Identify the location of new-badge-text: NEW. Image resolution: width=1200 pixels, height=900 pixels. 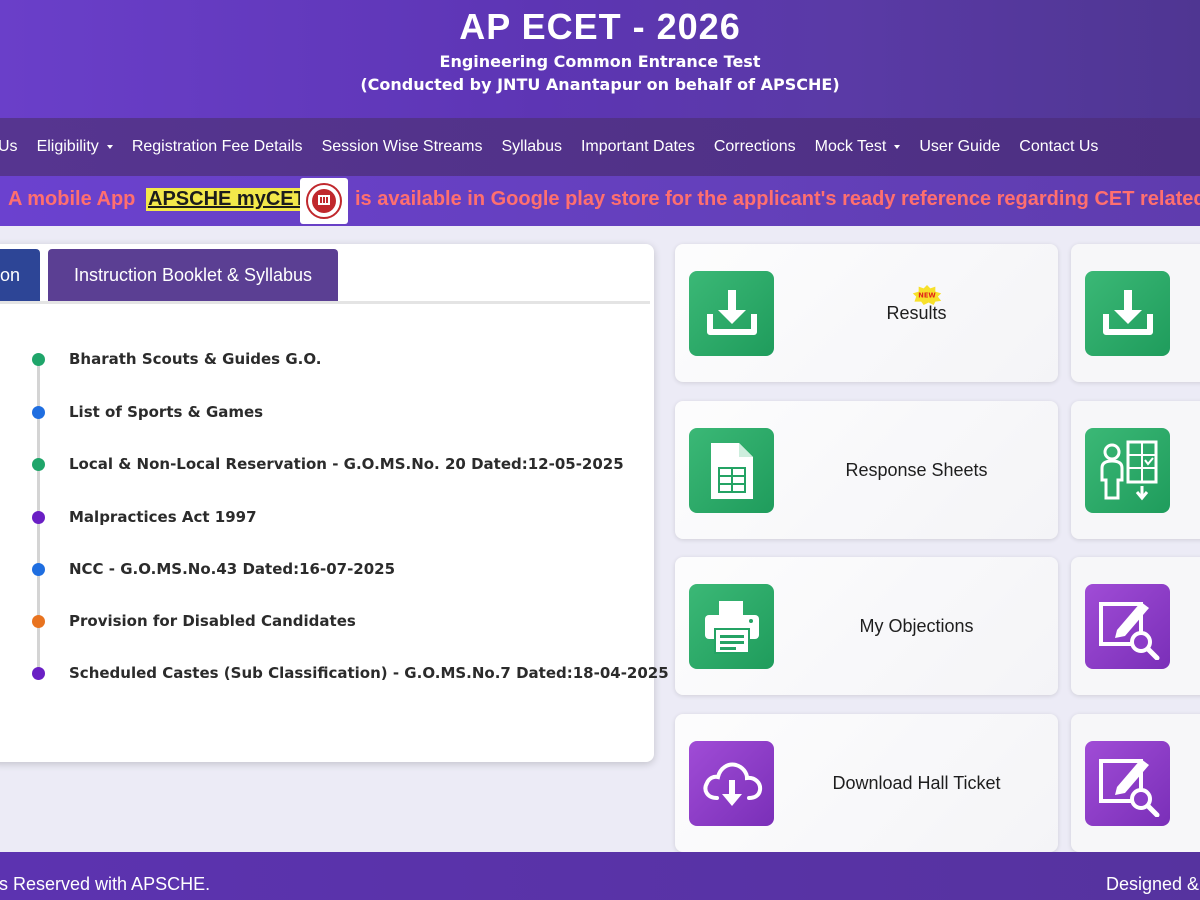
(927, 296).